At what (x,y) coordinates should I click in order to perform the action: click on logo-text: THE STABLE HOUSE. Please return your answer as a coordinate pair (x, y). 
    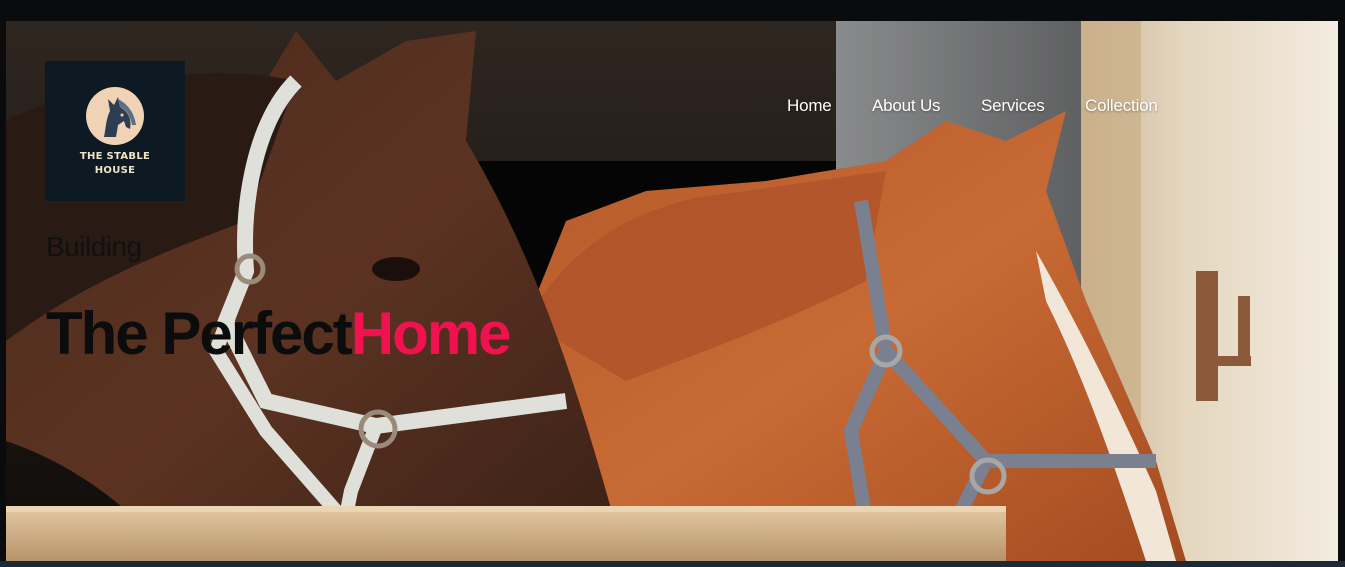
    Looking at the image, I should click on (115, 164).